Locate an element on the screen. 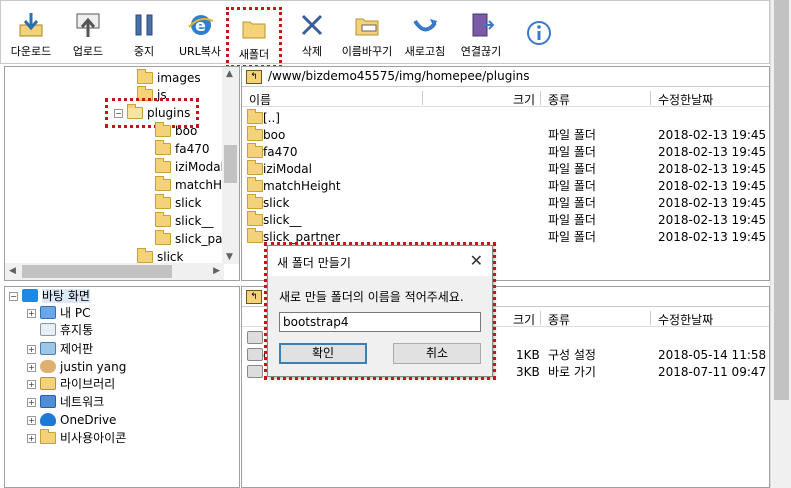  tree-item-slick: slick is located at coordinates (178, 203).